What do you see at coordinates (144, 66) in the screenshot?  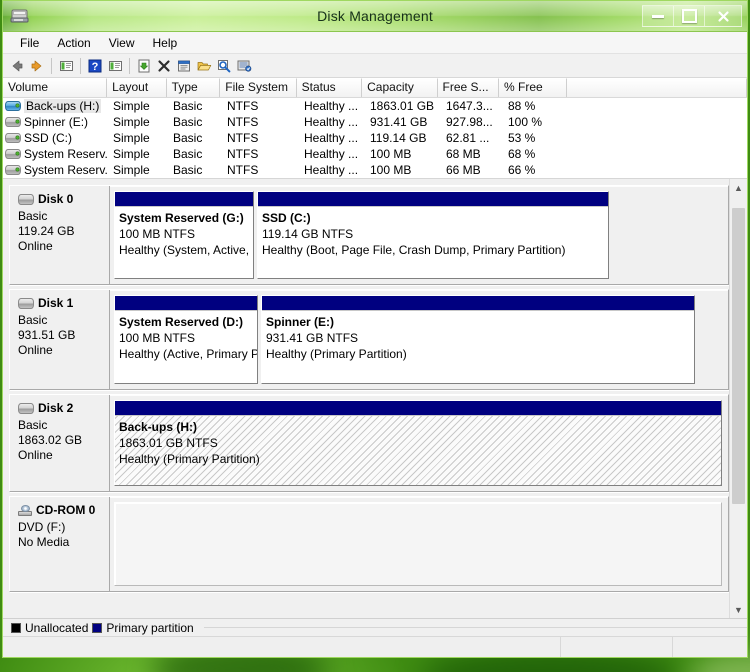 I see `refresh-icon` at bounding box center [144, 66].